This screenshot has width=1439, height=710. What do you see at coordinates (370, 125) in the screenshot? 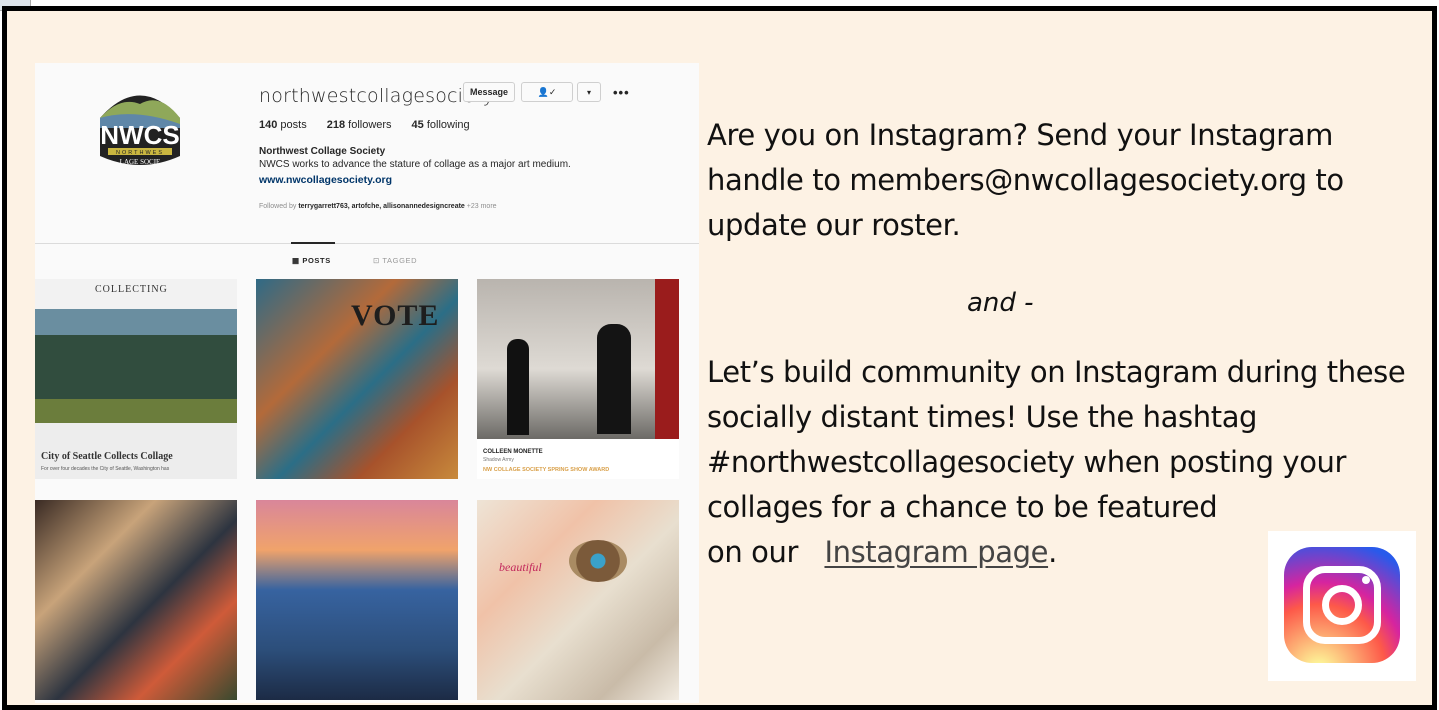
I see `followers-label: followers` at bounding box center [370, 125].